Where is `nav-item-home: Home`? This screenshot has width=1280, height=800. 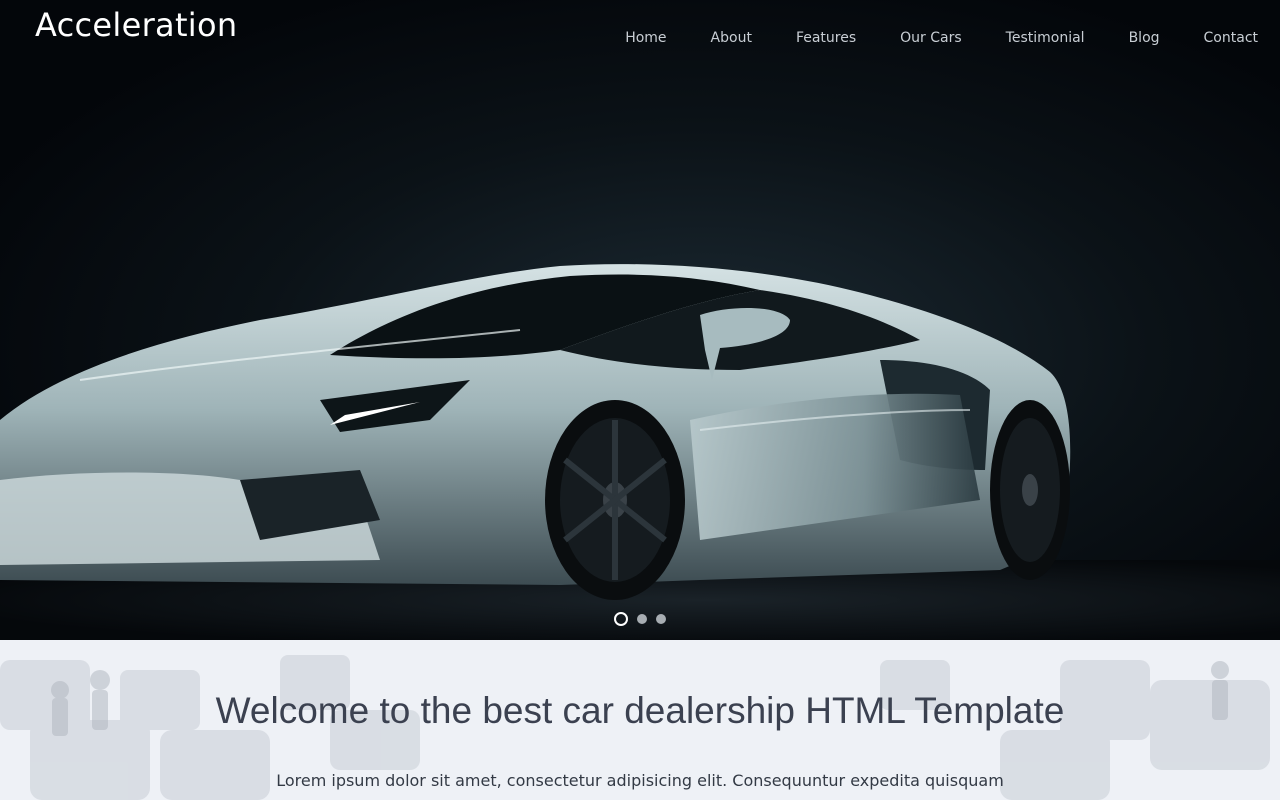
nav-item-home: Home is located at coordinates (645, 36).